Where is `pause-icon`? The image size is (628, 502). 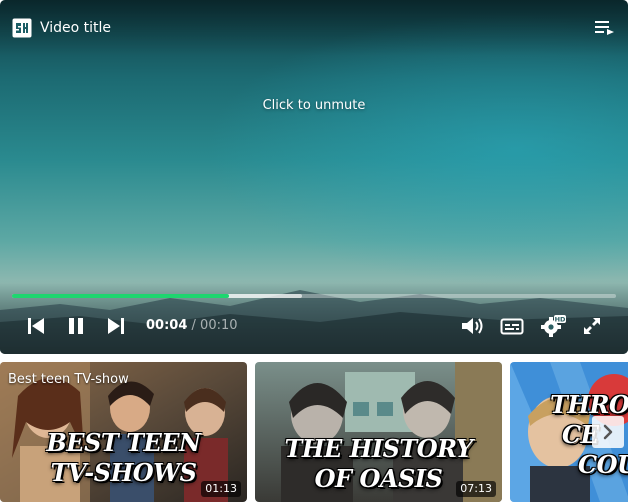
pause-icon is located at coordinates (76, 326).